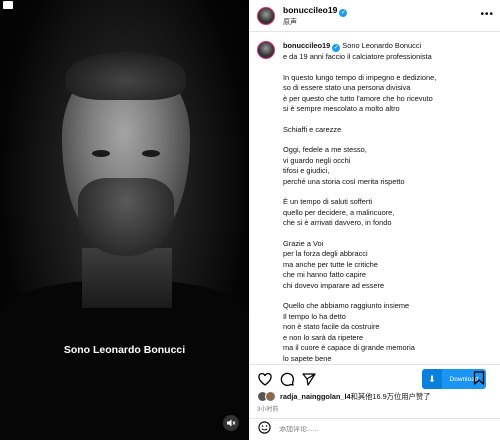  I want to click on caption-line: vi guardo negli occhi, so click(317, 160).